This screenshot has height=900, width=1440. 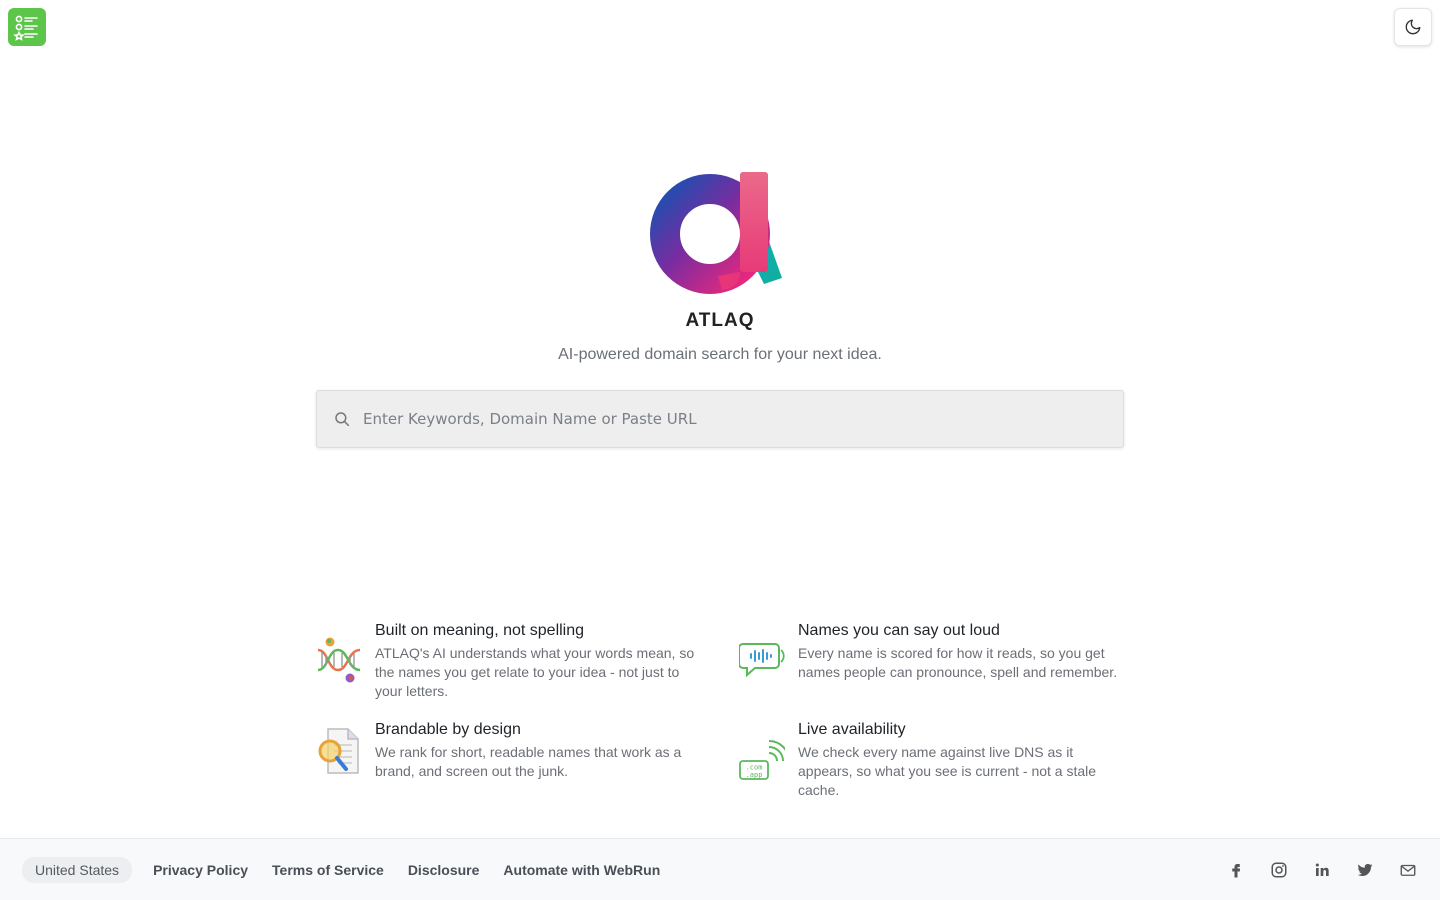 What do you see at coordinates (339, 660) in the screenshot?
I see `dna-icon` at bounding box center [339, 660].